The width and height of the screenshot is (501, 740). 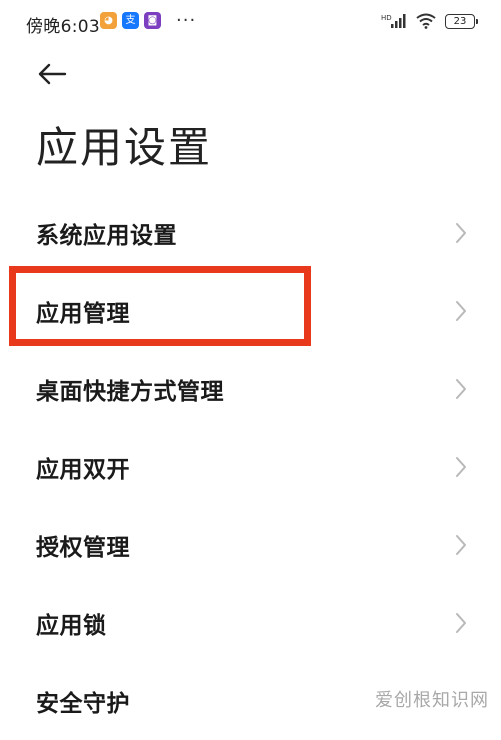 I want to click on arrow-left-icon, so click(x=52, y=74).